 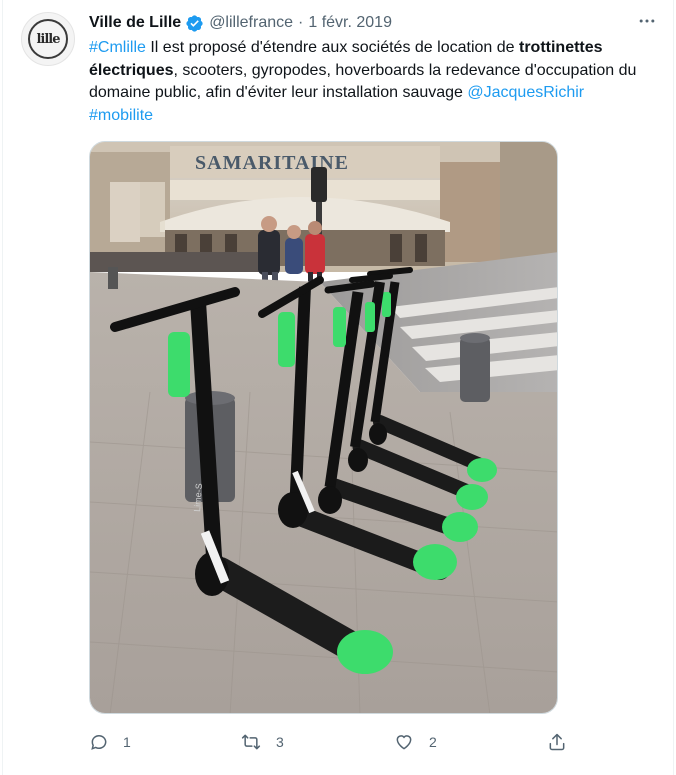 I want to click on avatar: lille, so click(x=48, y=39).